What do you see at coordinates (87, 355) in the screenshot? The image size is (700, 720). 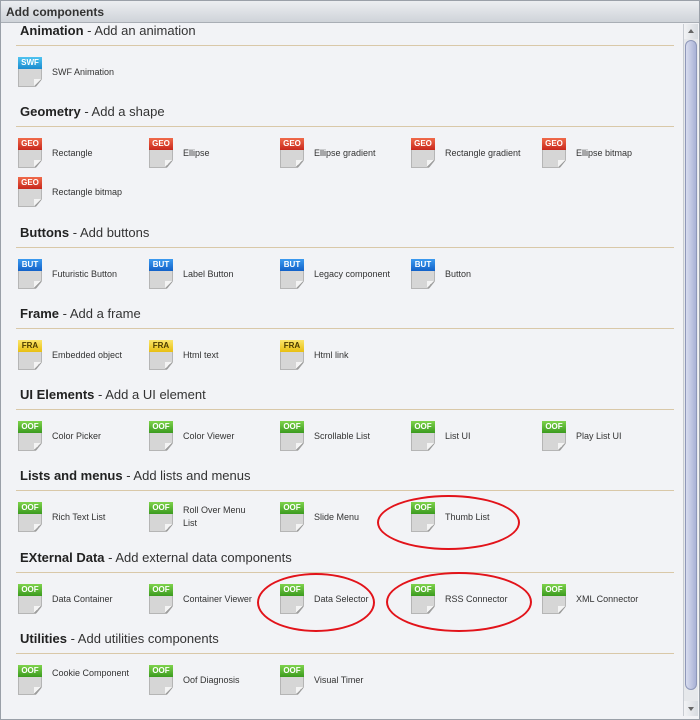 I see `component-label: Embedded object` at bounding box center [87, 355].